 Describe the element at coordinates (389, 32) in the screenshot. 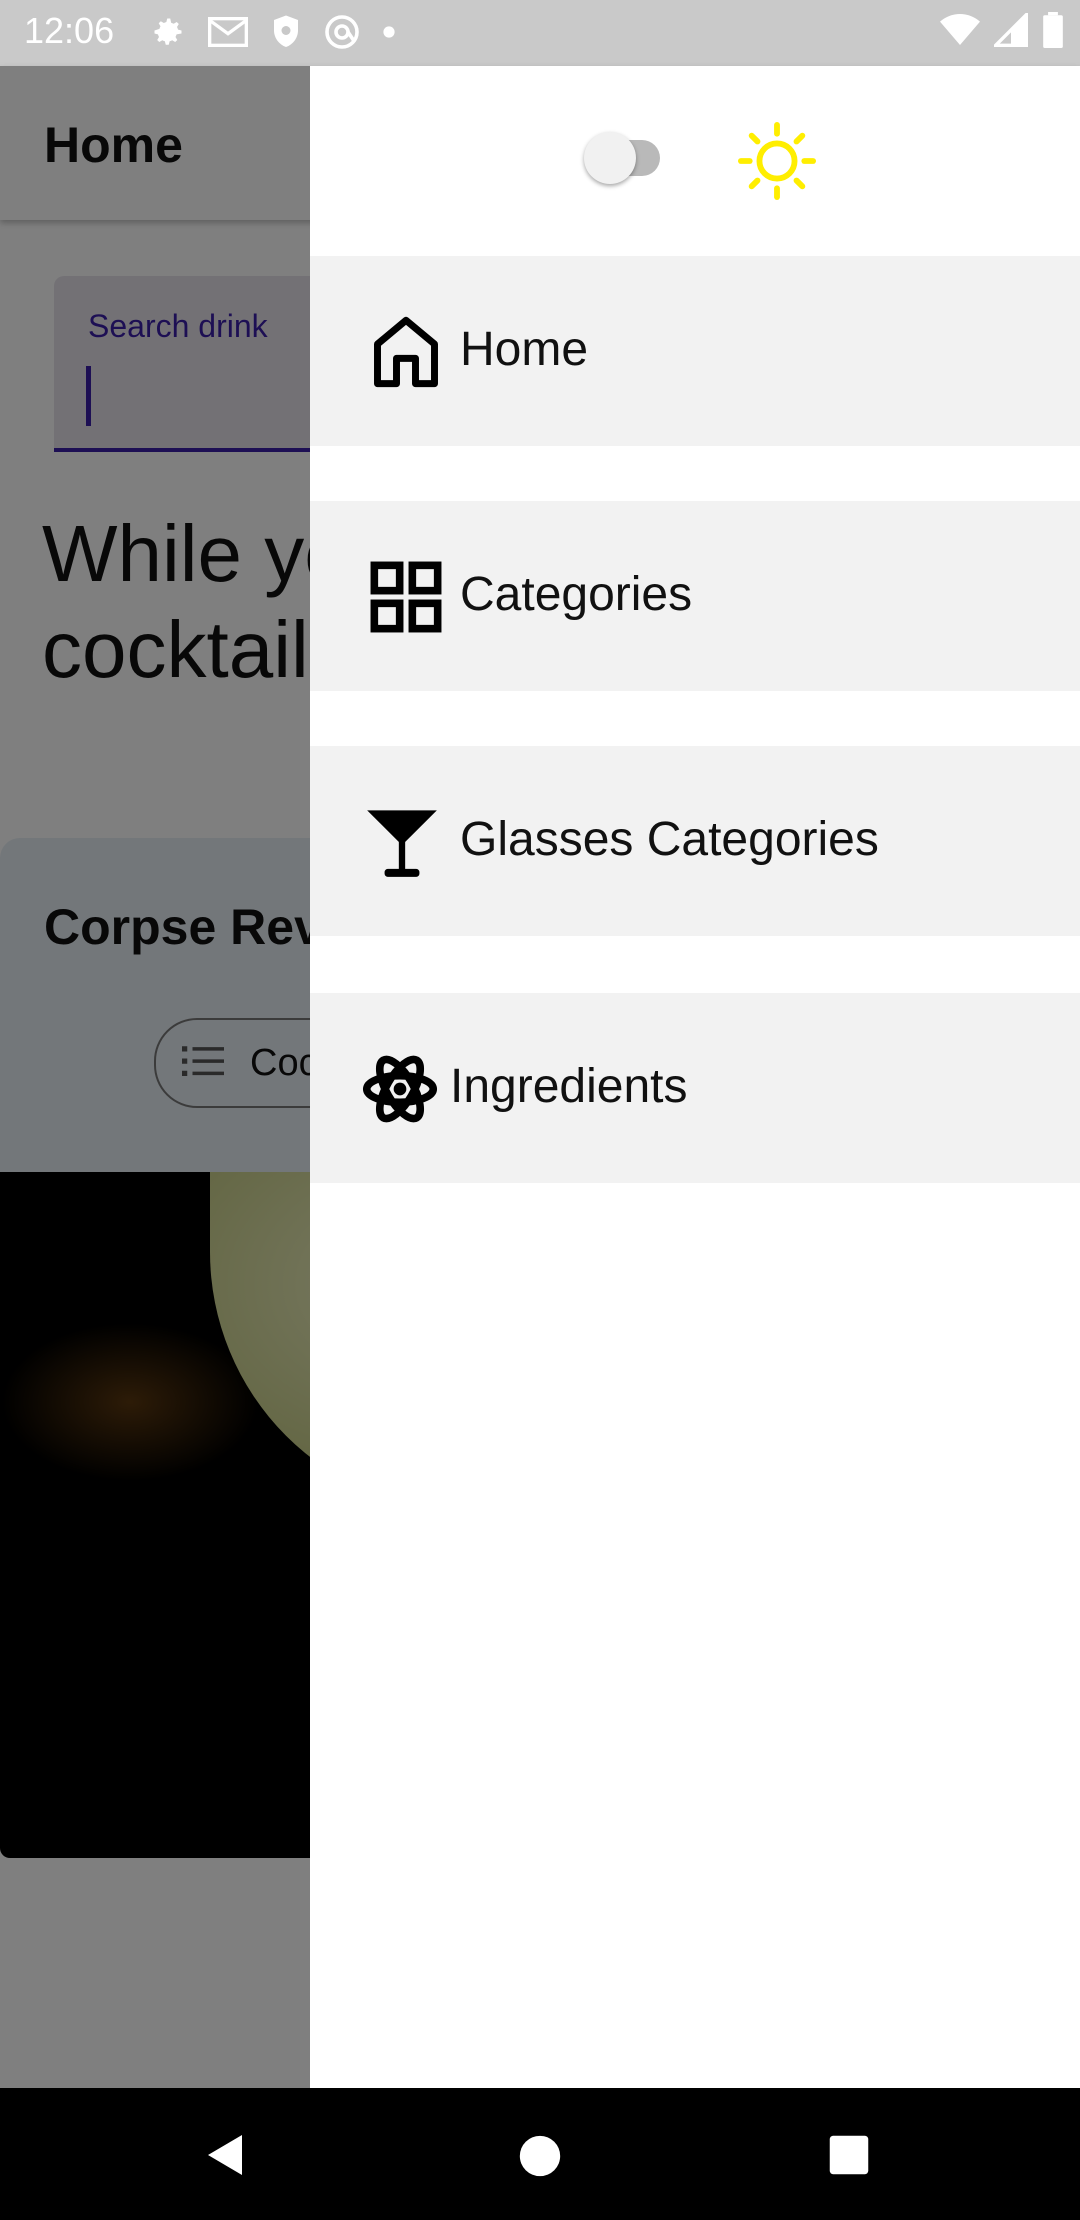

I see `dot-icon` at that location.